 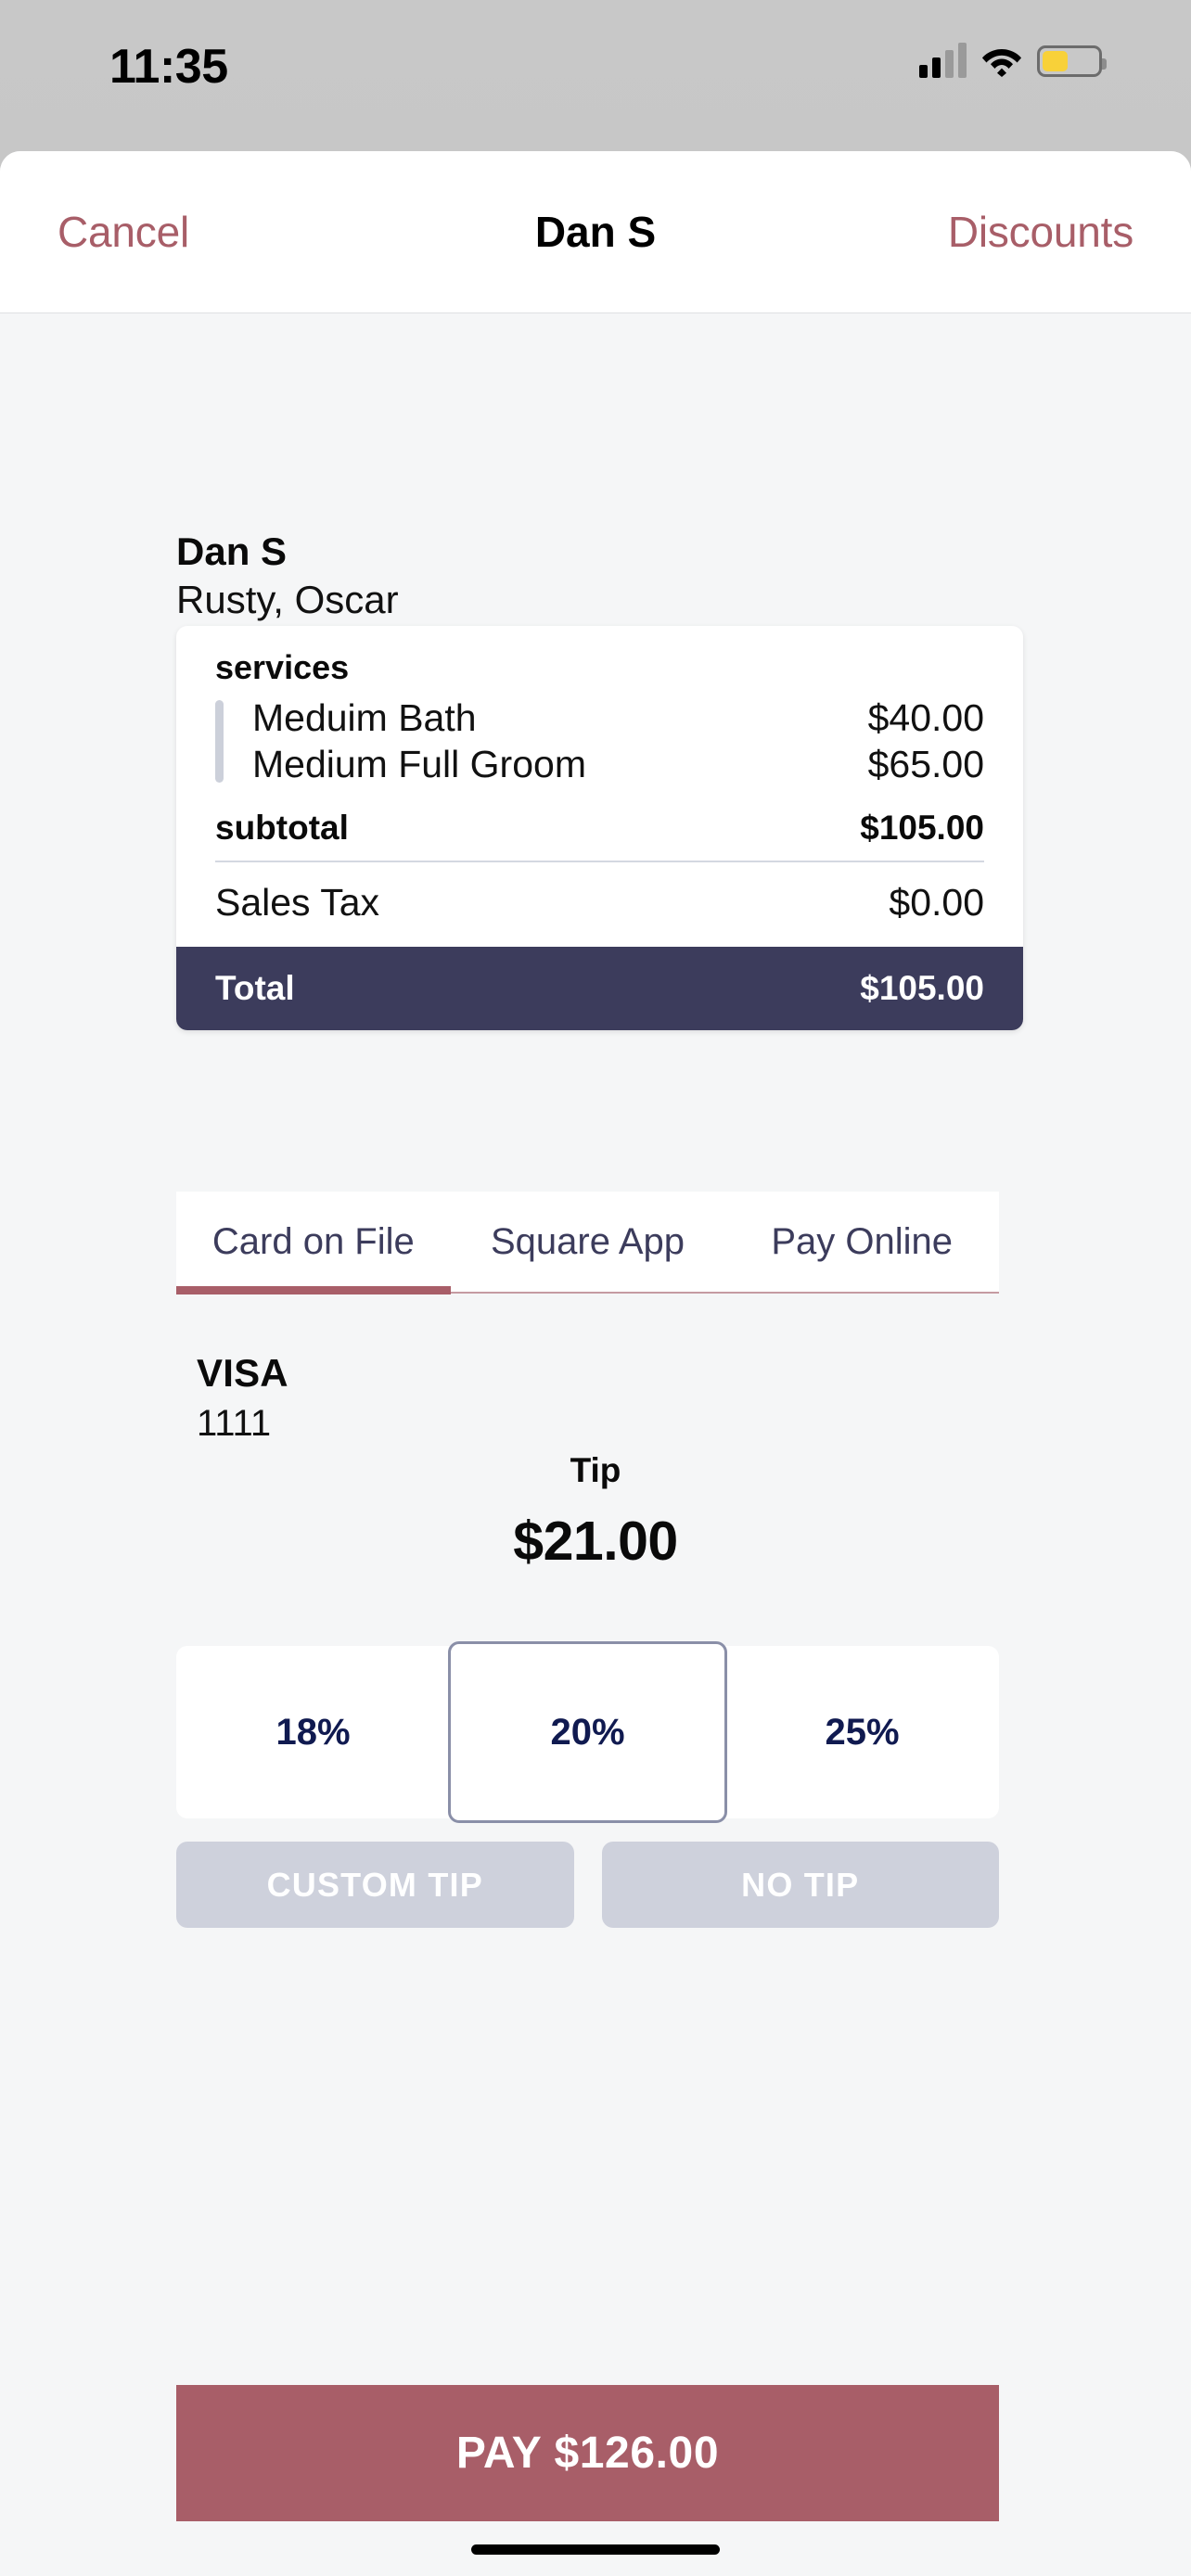 I want to click on sales-tax-value: $0.00, so click(x=936, y=902).